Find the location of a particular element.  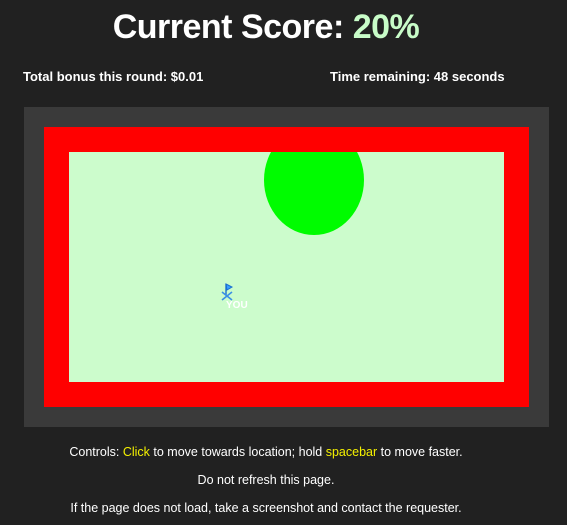

green-target-circle is located at coordinates (314, 193).